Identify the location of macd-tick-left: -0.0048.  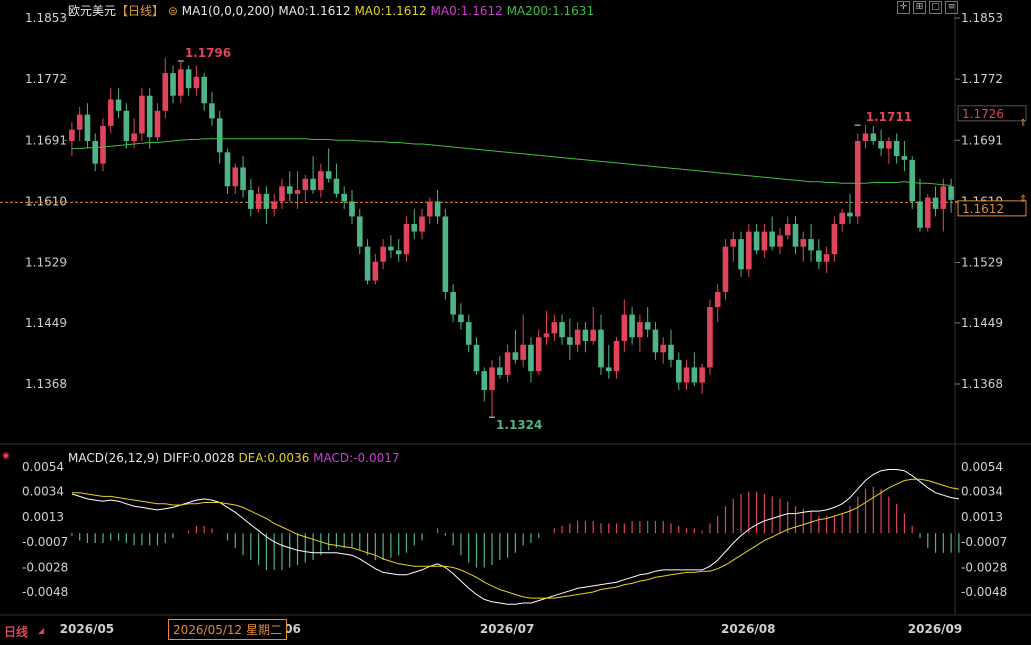
(45, 592).